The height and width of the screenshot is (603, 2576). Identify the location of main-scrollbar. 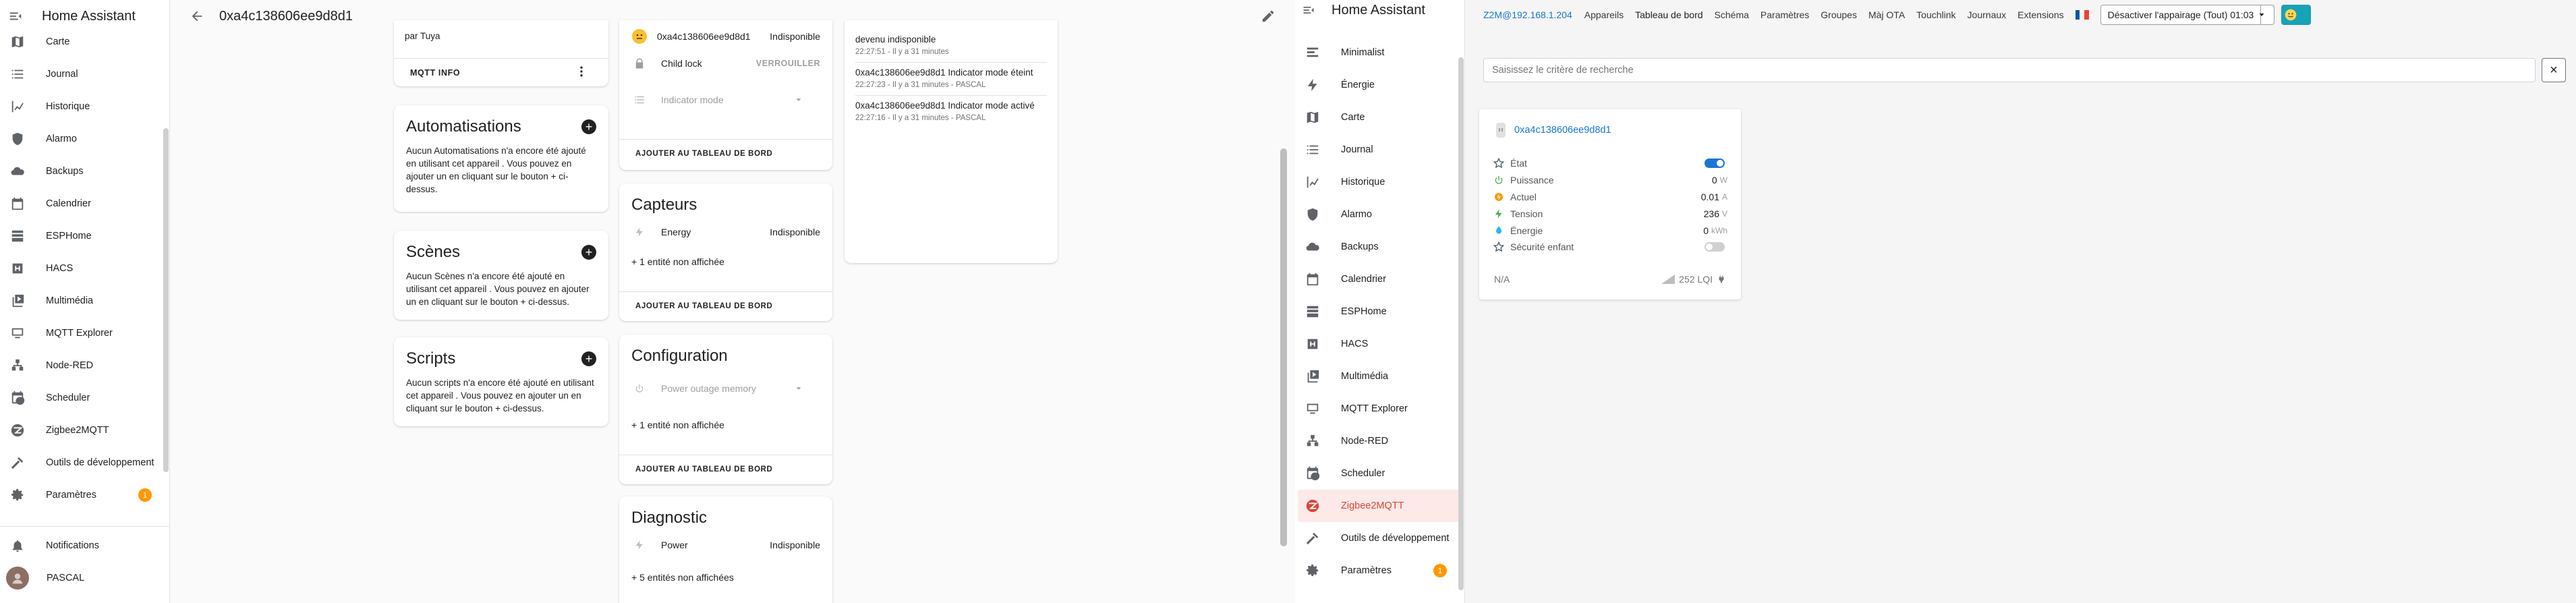
(1283, 347).